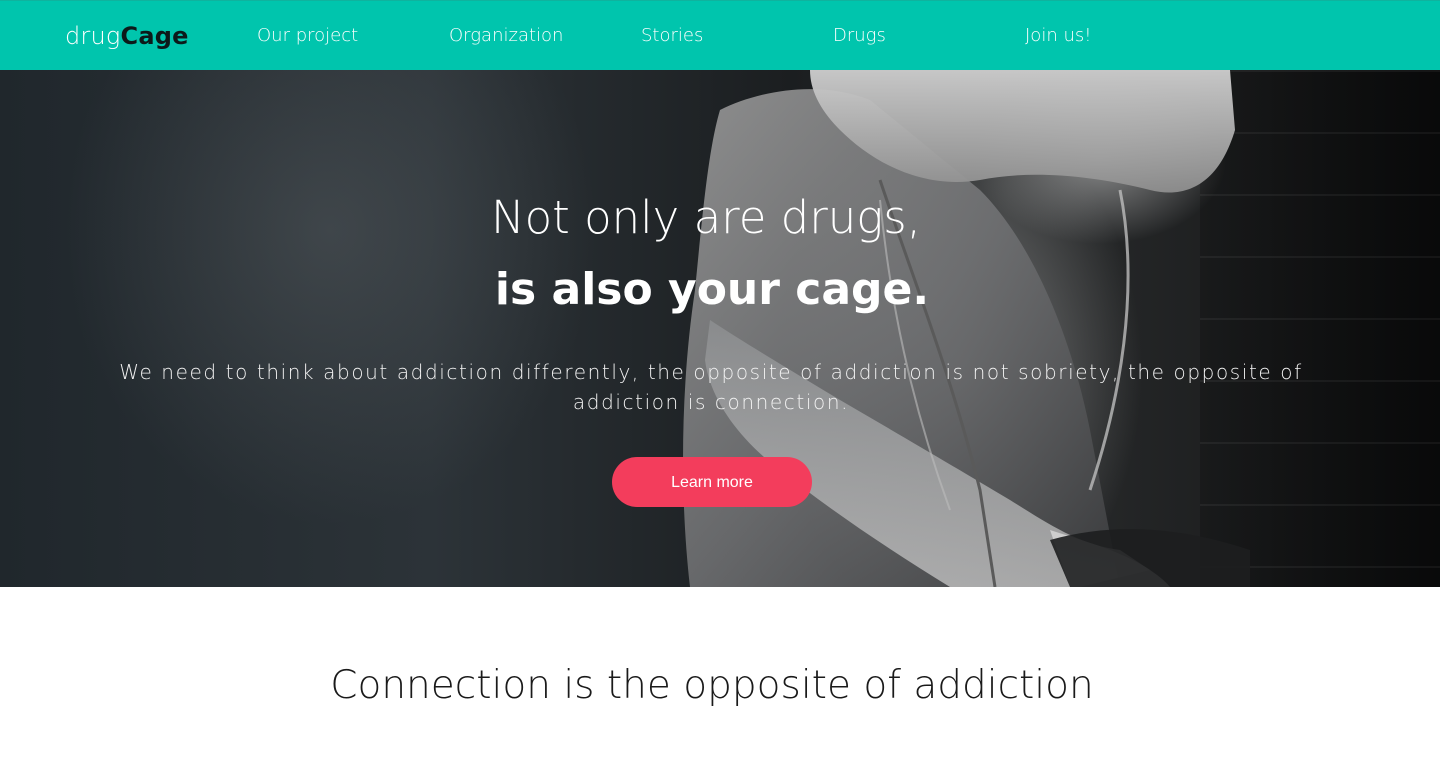 Image resolution: width=1440 pixels, height=782 pixels. I want to click on brand-logo-light: drug, so click(93, 36).